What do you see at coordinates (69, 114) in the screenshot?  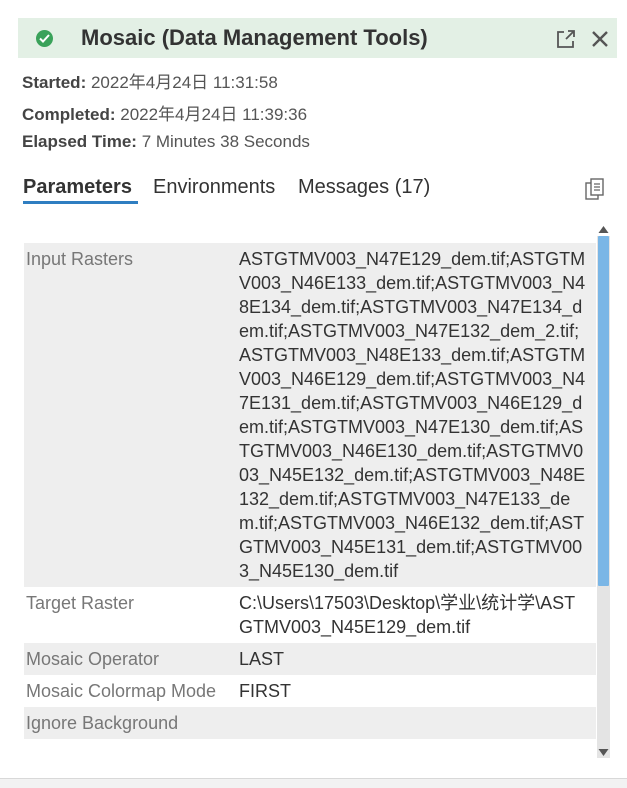 I see `completed-label: Completed:` at bounding box center [69, 114].